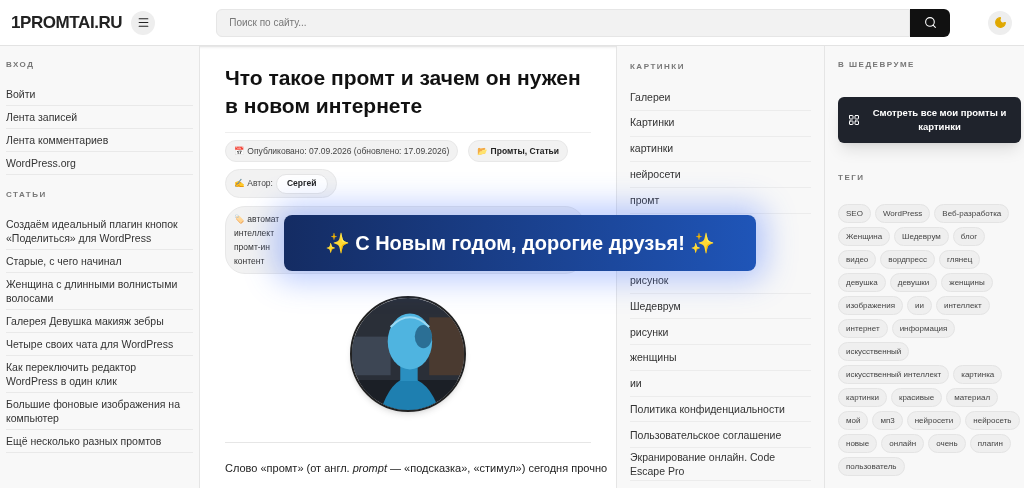  I want to click on tag-text: 🏷 автомат, so click(257, 219).